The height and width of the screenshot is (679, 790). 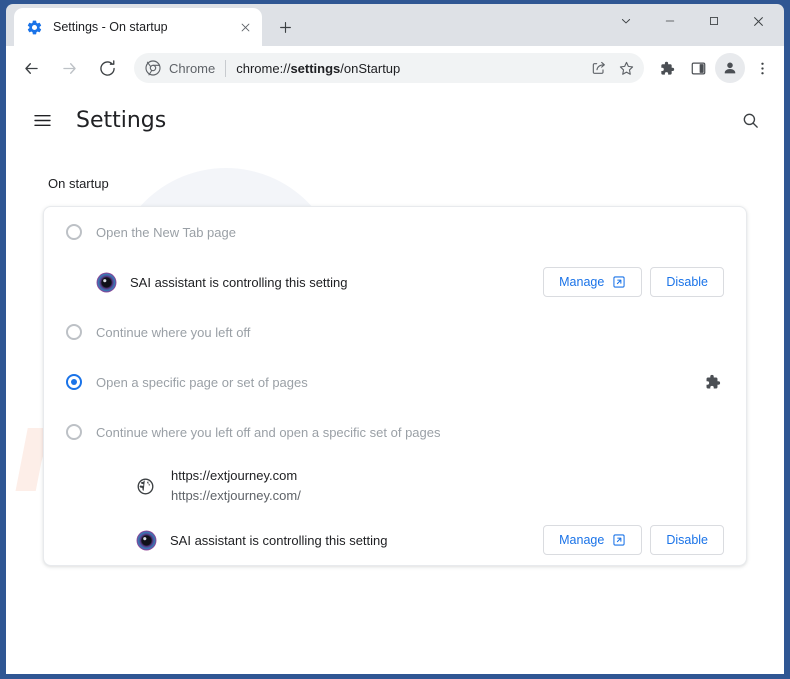 I want to click on settings-gear-icon, so click(x=34, y=27).